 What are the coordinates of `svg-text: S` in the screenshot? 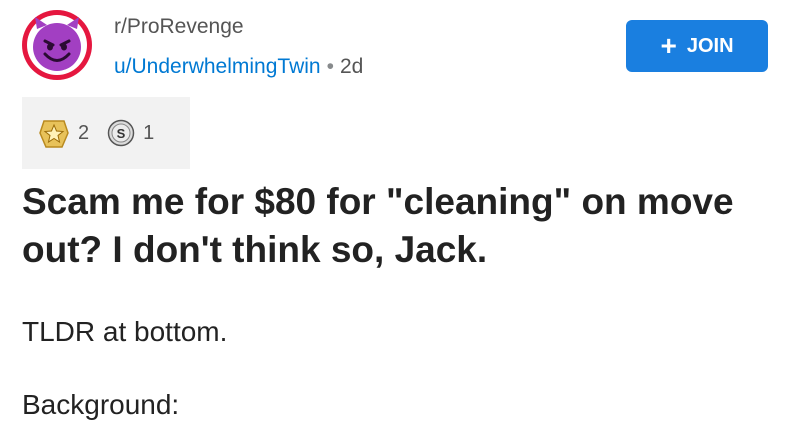 It's located at (121, 133).